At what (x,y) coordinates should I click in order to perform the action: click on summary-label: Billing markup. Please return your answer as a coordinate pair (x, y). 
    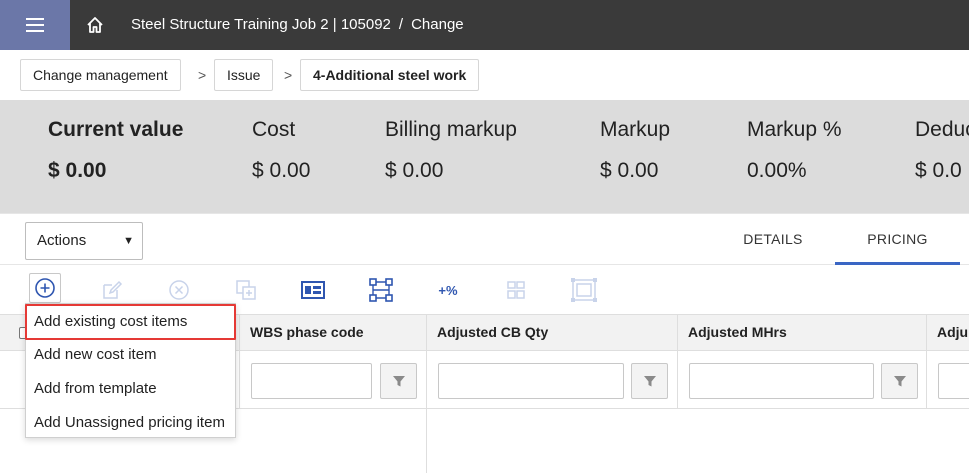
    Looking at the image, I should click on (451, 129).